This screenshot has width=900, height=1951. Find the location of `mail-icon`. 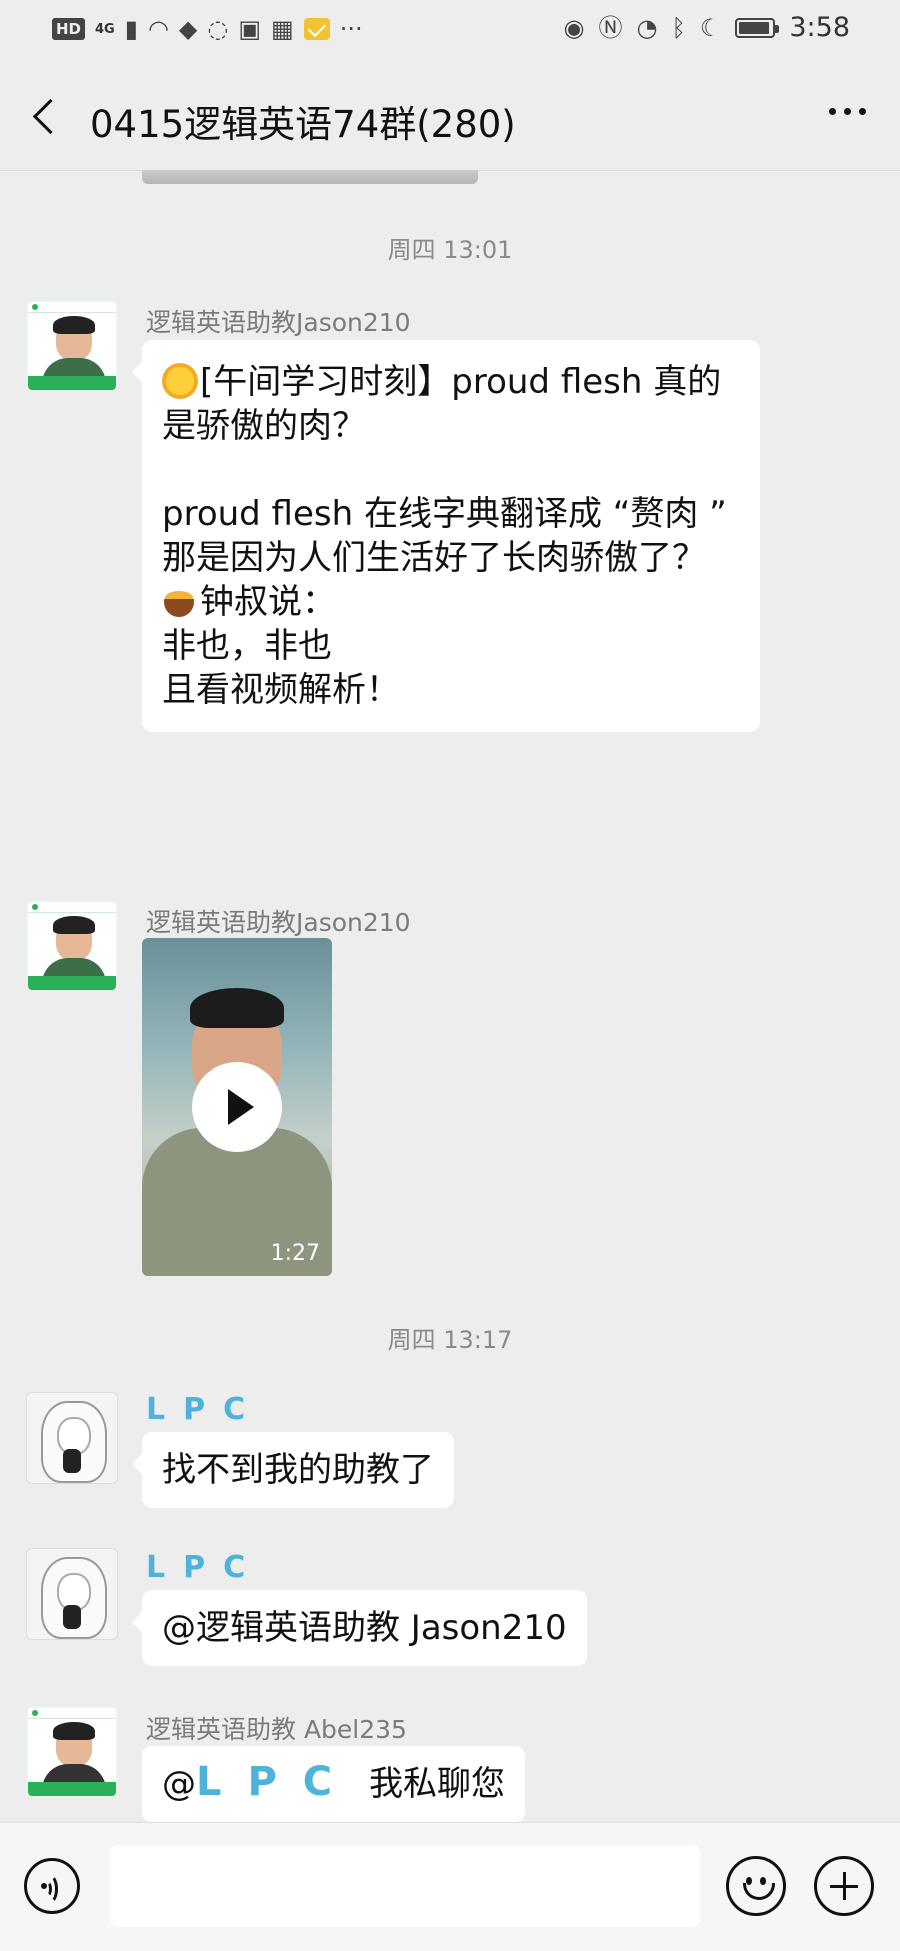

mail-icon is located at coordinates (316, 29).